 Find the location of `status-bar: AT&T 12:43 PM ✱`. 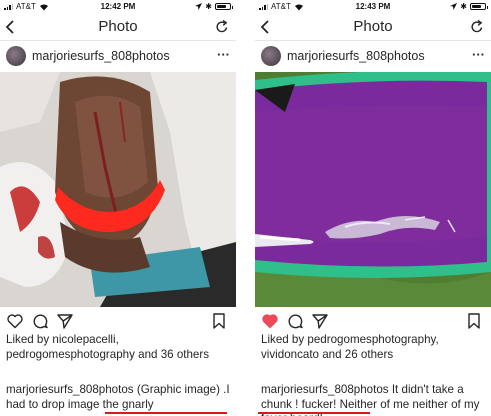

status-bar: AT&T 12:43 PM ✱ is located at coordinates (373, 7).